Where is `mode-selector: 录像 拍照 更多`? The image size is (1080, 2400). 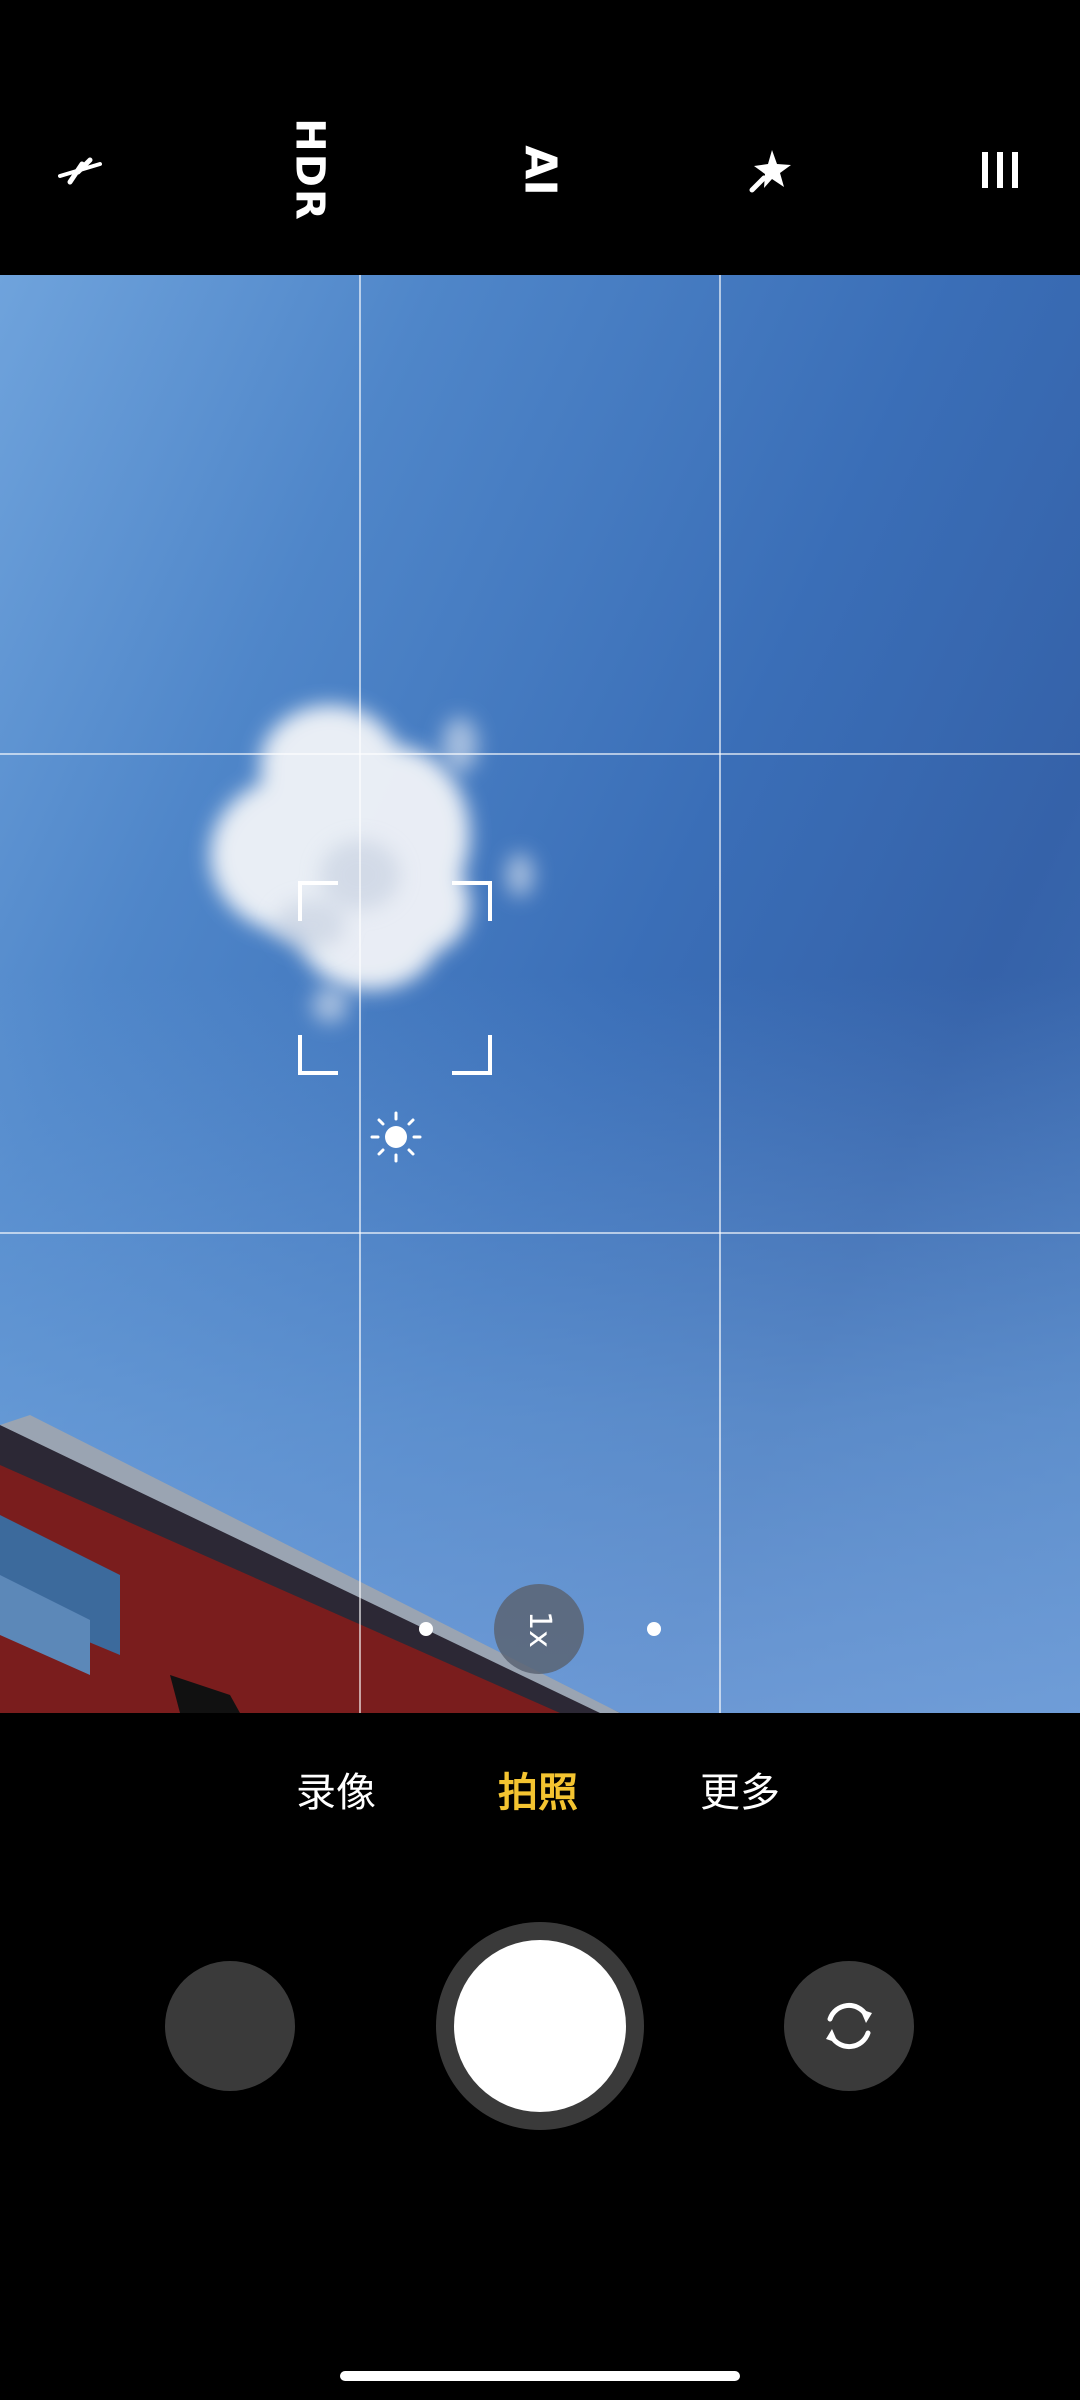 mode-selector: 录像 拍照 更多 is located at coordinates (540, 1795).